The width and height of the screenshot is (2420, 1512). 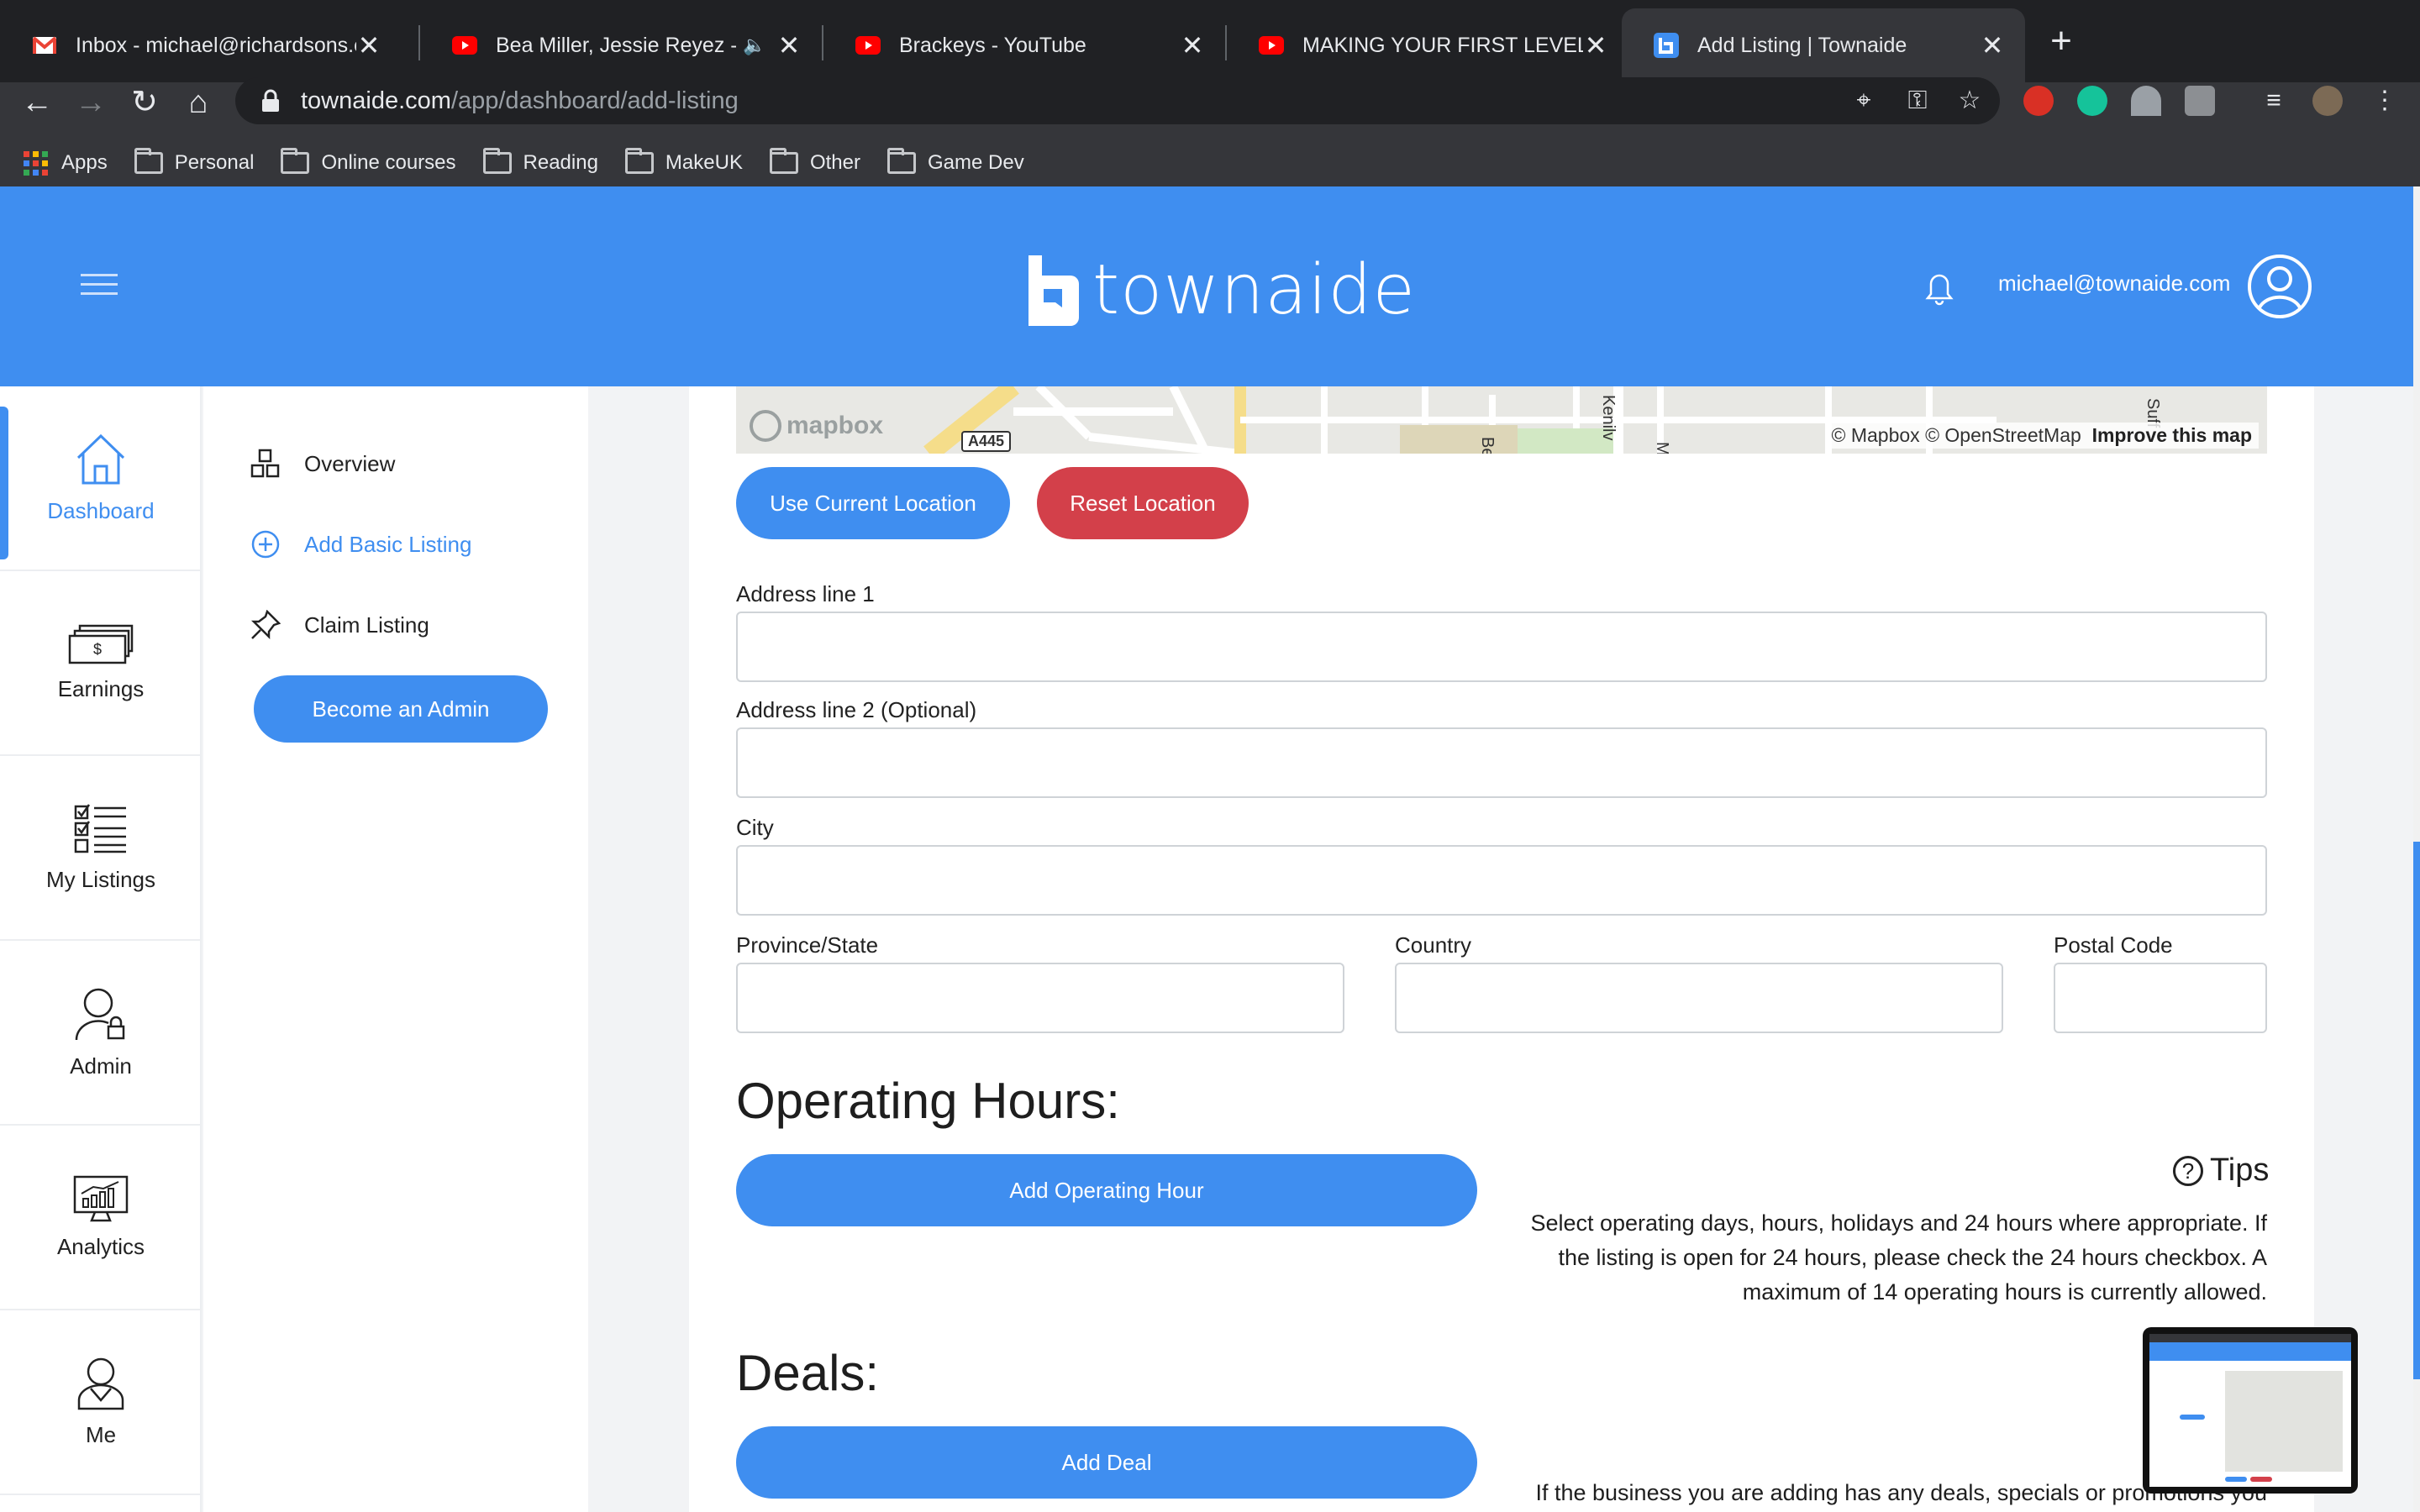 What do you see at coordinates (816, 426) in the screenshot?
I see `mapbox-logo: mapbox` at bounding box center [816, 426].